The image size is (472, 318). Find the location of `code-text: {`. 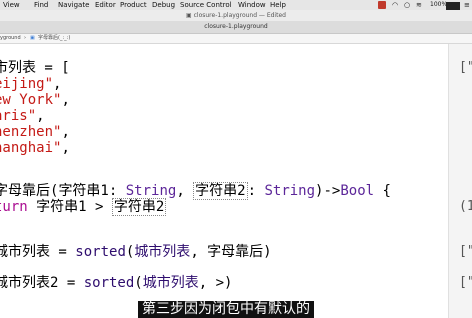

code-text: { is located at coordinates (382, 191).